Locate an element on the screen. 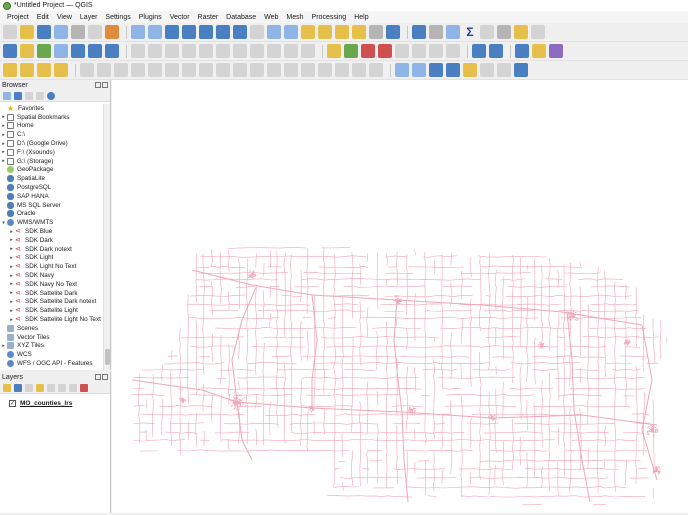 The image size is (688, 515). save-project-icon is located at coordinates (44, 32).